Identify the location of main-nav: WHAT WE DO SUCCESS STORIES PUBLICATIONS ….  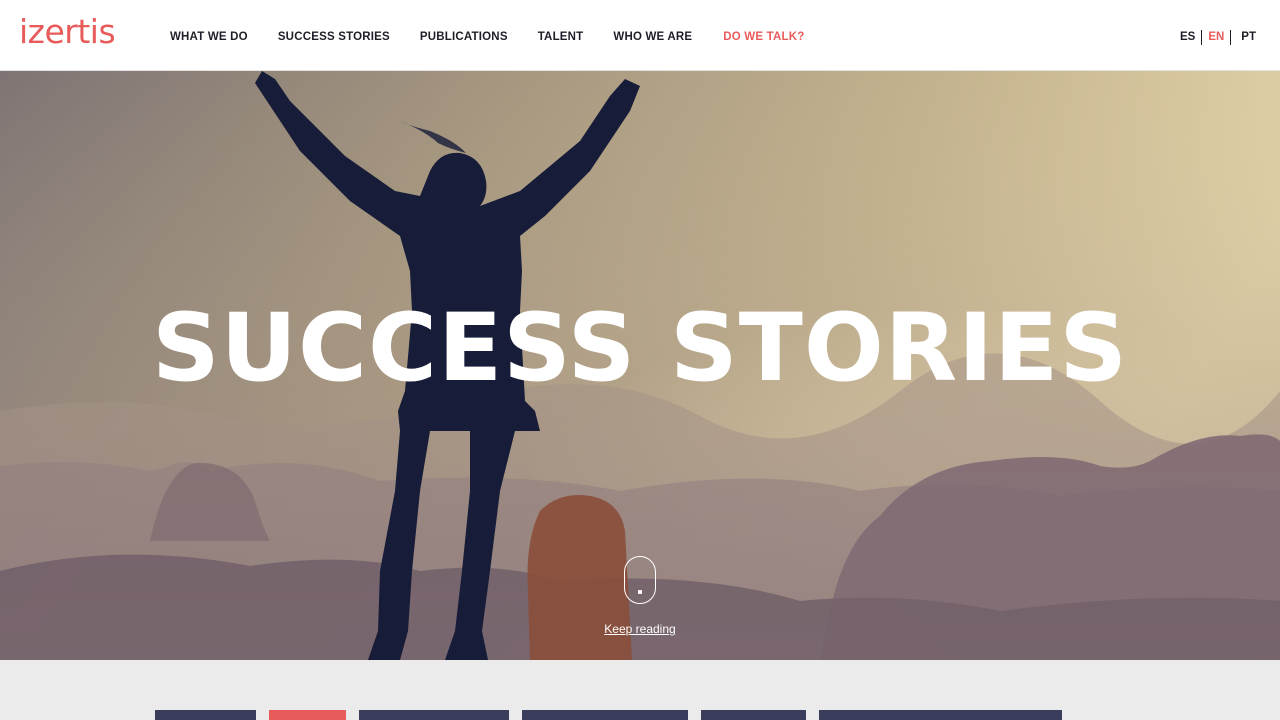
(502, 37).